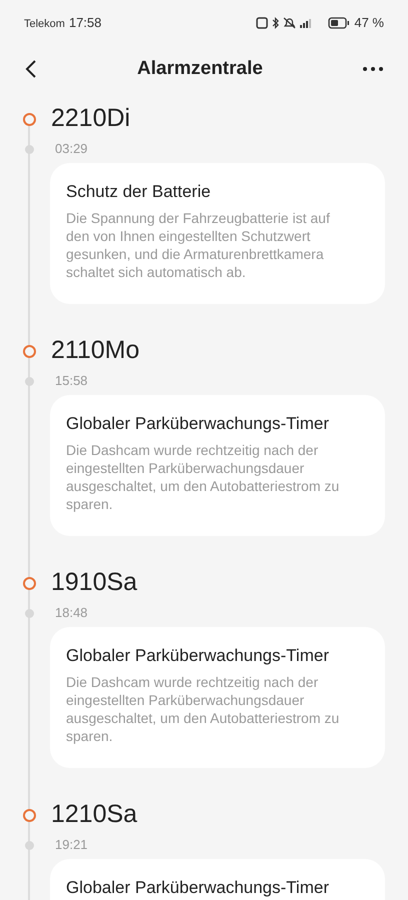  I want to click on day-heading: 1210Sa, so click(94, 814).